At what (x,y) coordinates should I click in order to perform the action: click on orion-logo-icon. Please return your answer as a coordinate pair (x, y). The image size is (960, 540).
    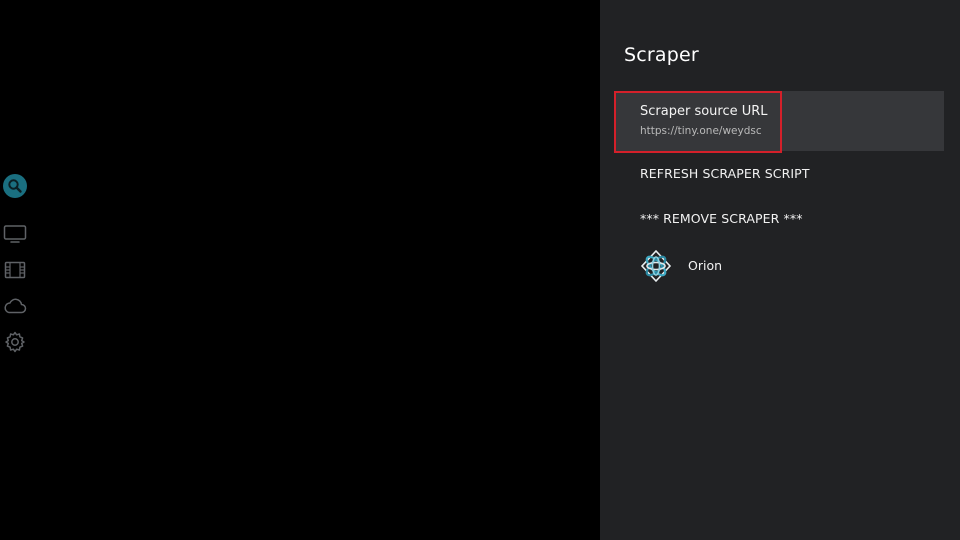
    Looking at the image, I should click on (656, 266).